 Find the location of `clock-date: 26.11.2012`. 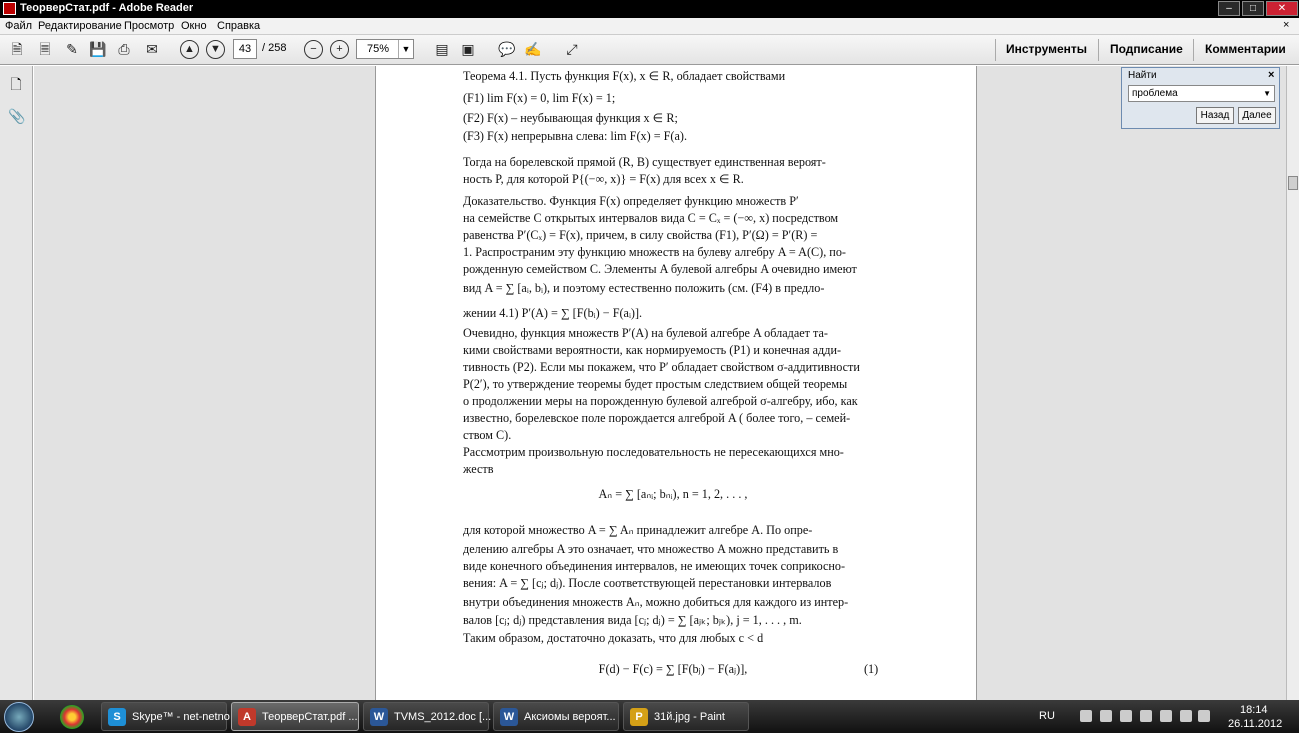

clock-date: 26.11.2012 is located at coordinates (1255, 724).